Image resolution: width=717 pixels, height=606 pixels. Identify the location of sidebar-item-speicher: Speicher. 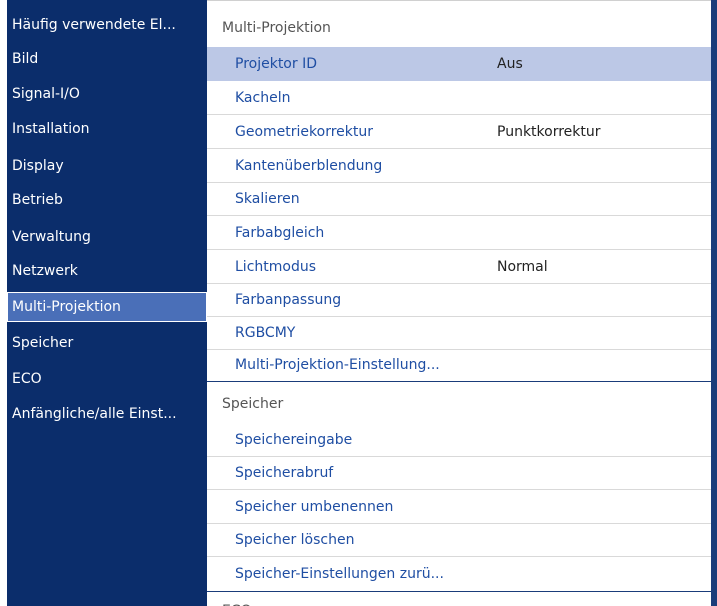
(107, 343).